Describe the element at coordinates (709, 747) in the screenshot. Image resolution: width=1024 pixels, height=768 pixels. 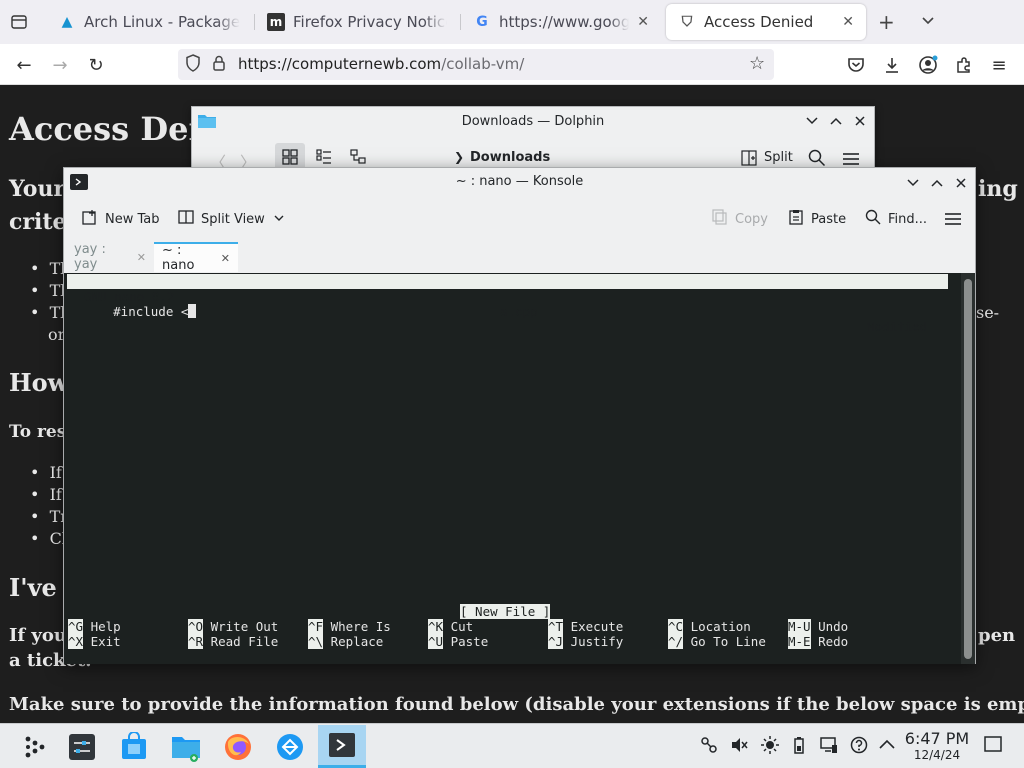
I see `updates-icon` at that location.